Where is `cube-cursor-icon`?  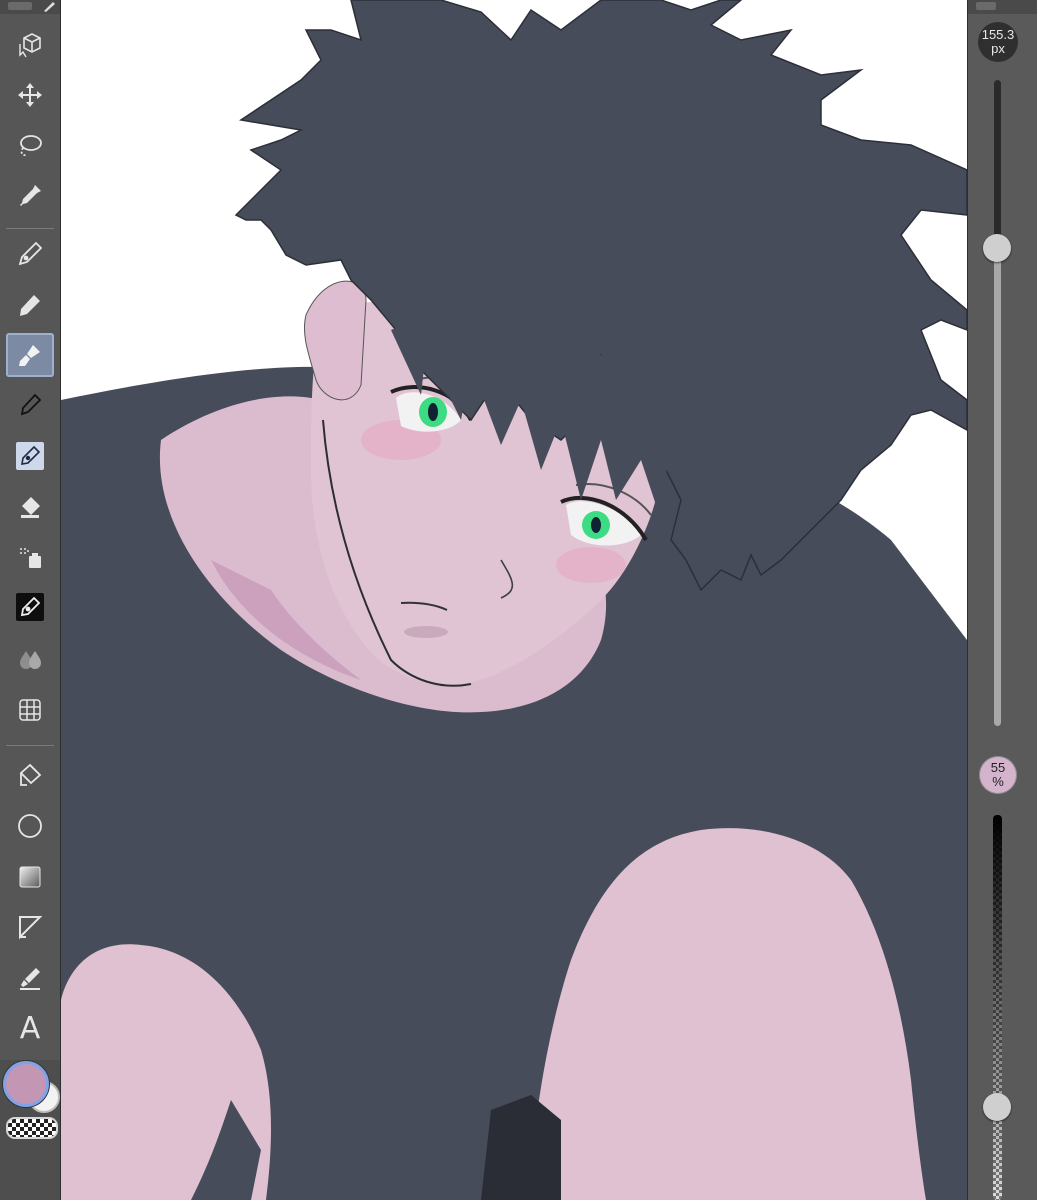
cube-cursor-icon is located at coordinates (30, 45).